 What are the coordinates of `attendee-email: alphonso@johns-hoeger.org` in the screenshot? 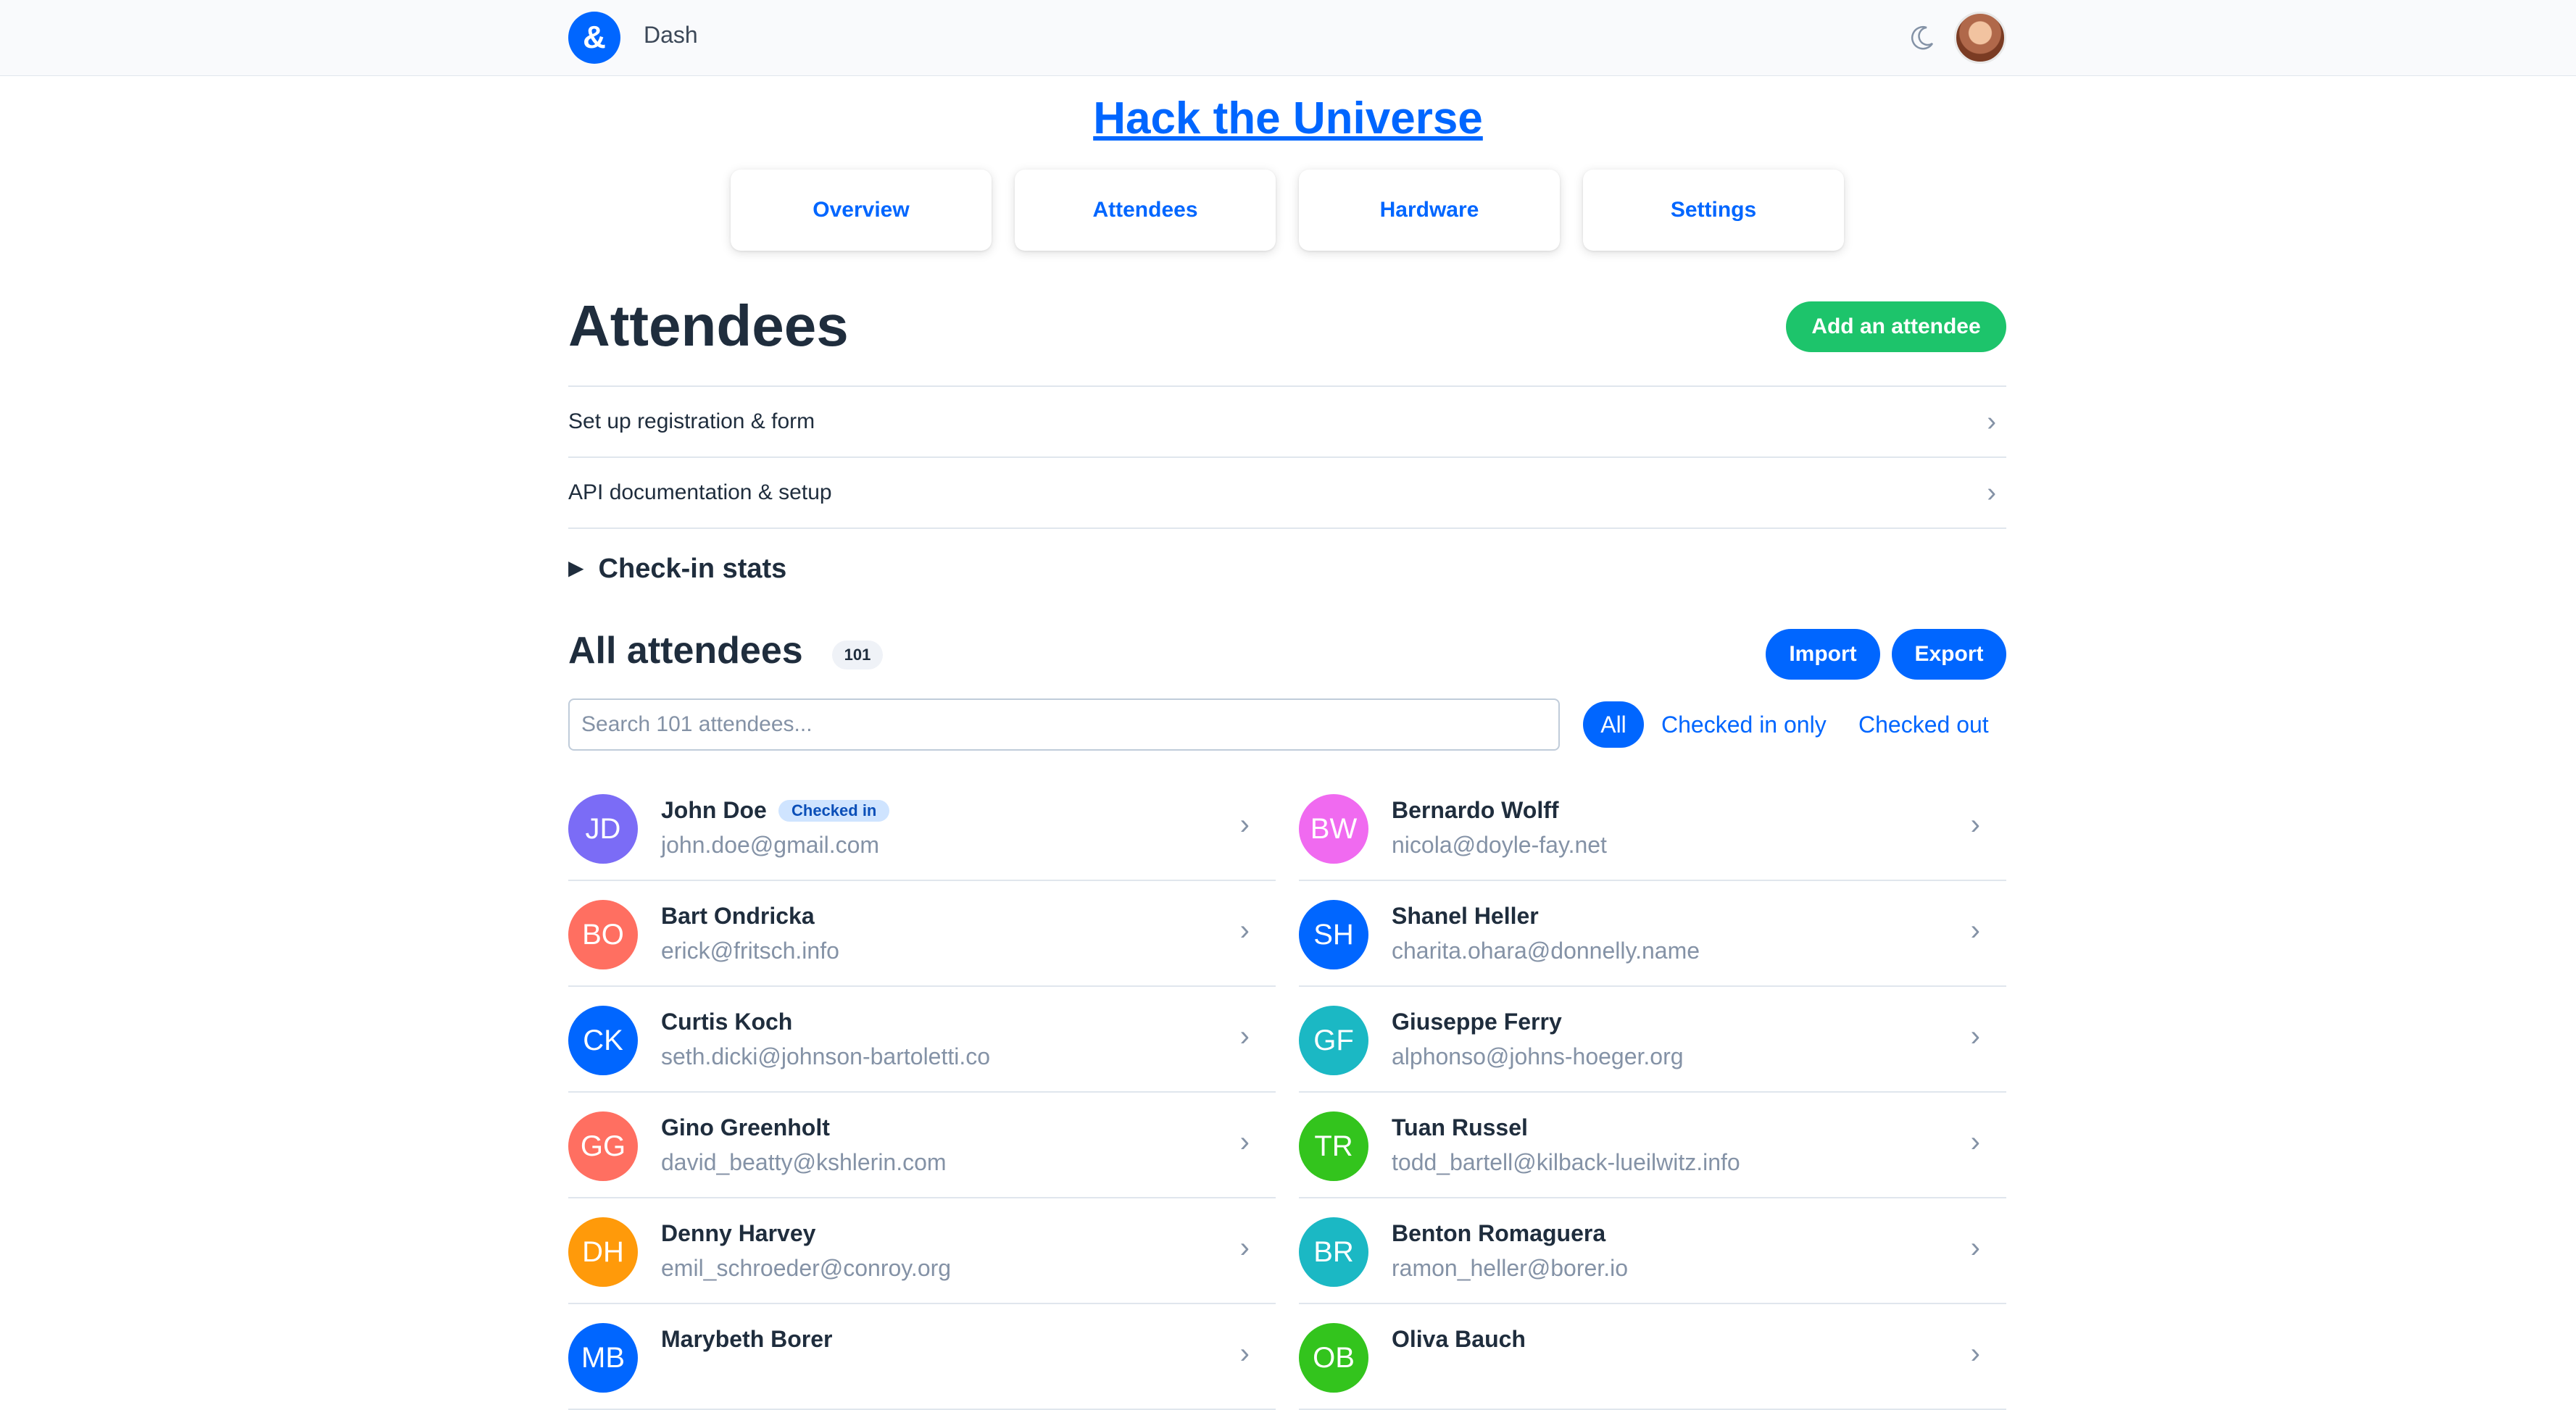 It's located at (1538, 1056).